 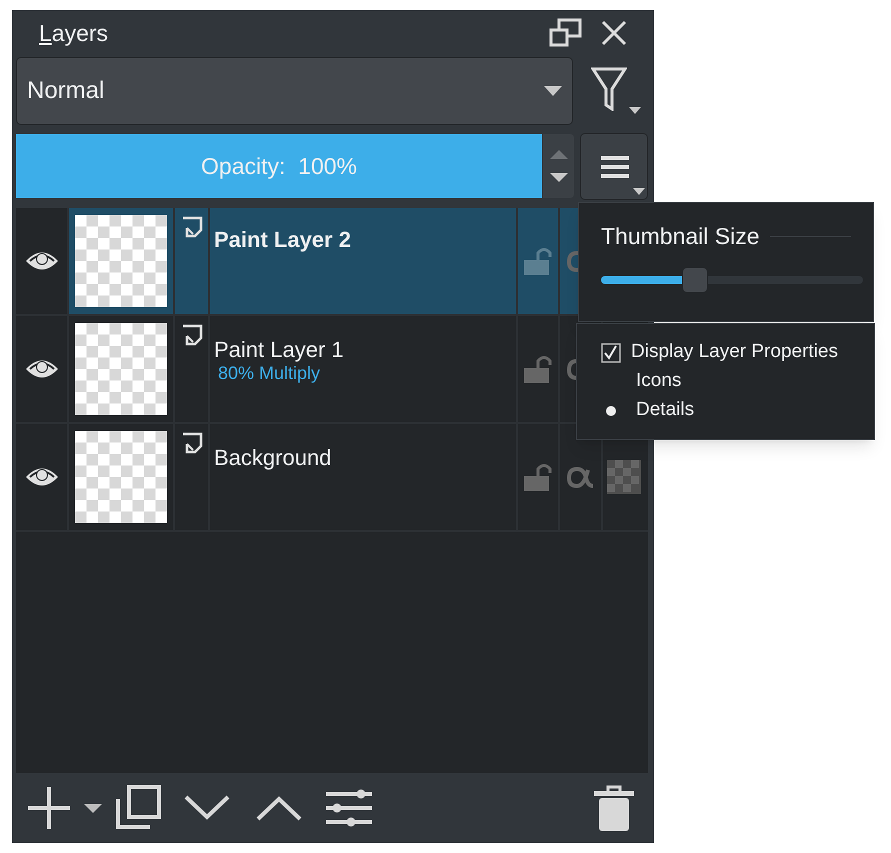 What do you see at coordinates (609, 89) in the screenshot?
I see `filter-icon` at bounding box center [609, 89].